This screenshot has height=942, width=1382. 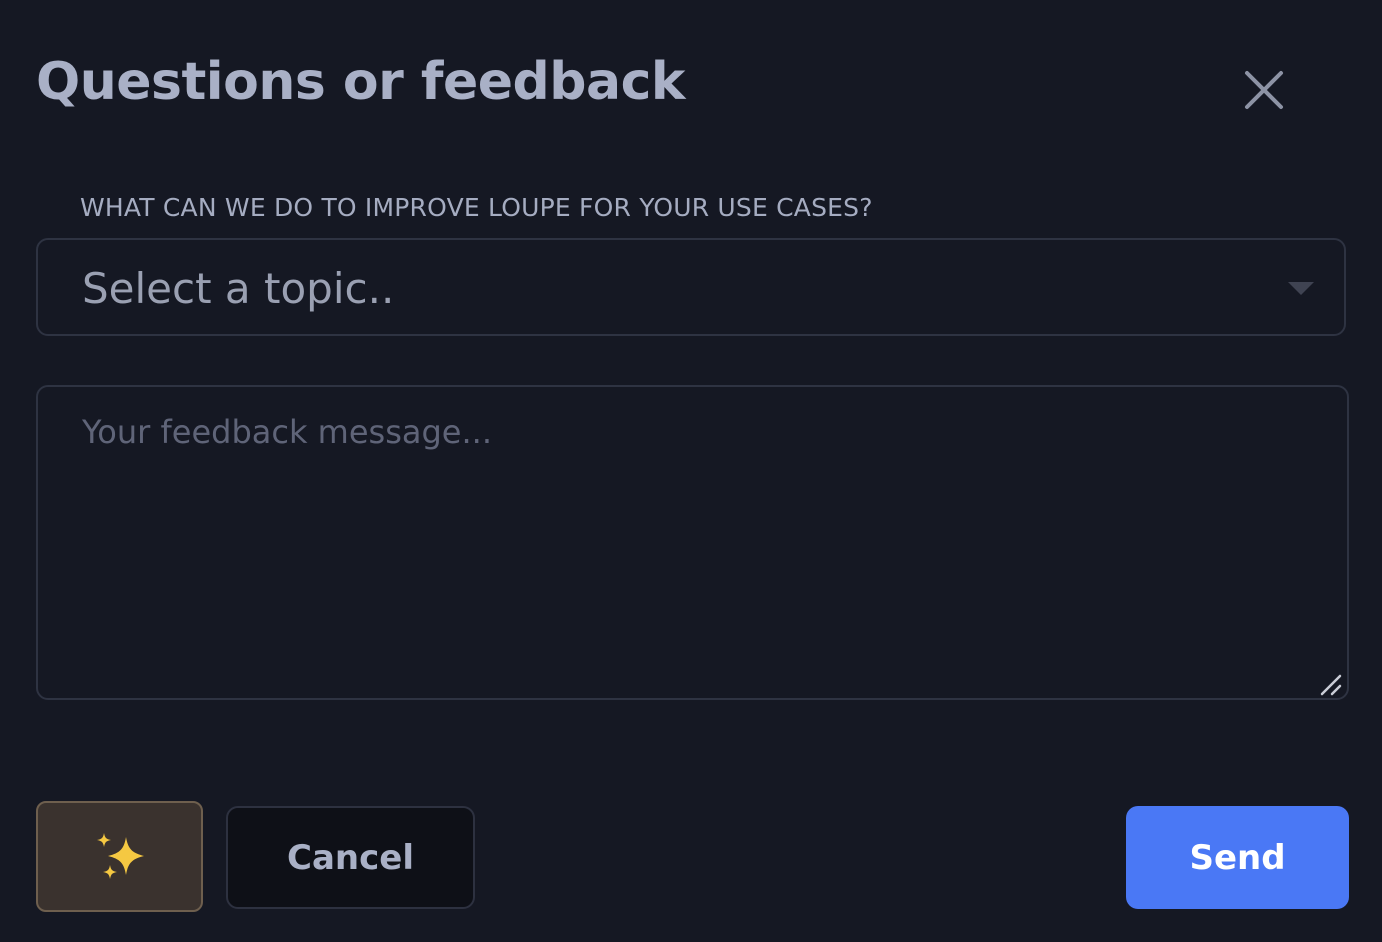 I want to click on topic-select: Select a topic.., so click(x=691, y=287).